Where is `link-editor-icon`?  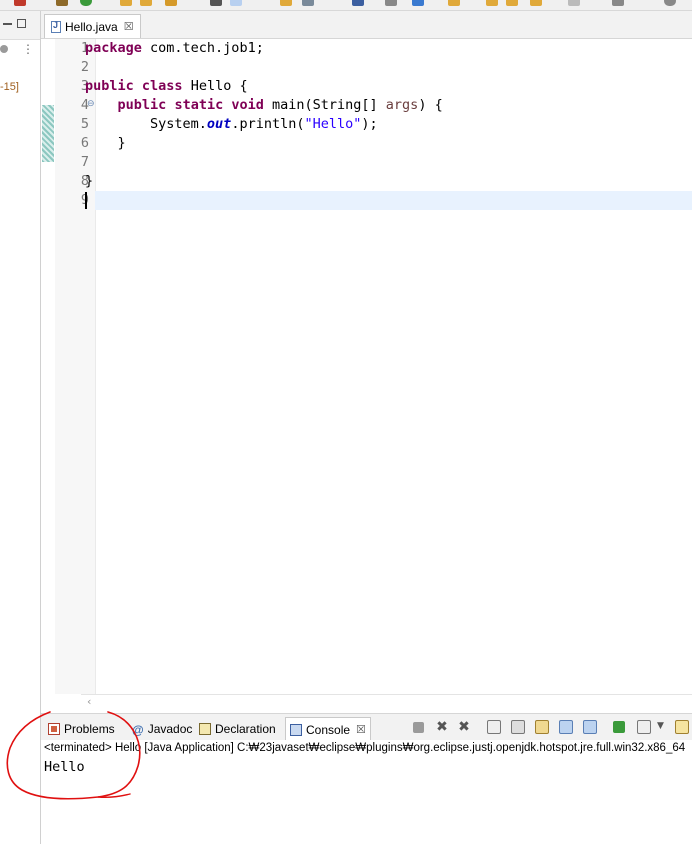
link-editor-icon is located at coordinates (4, 49).